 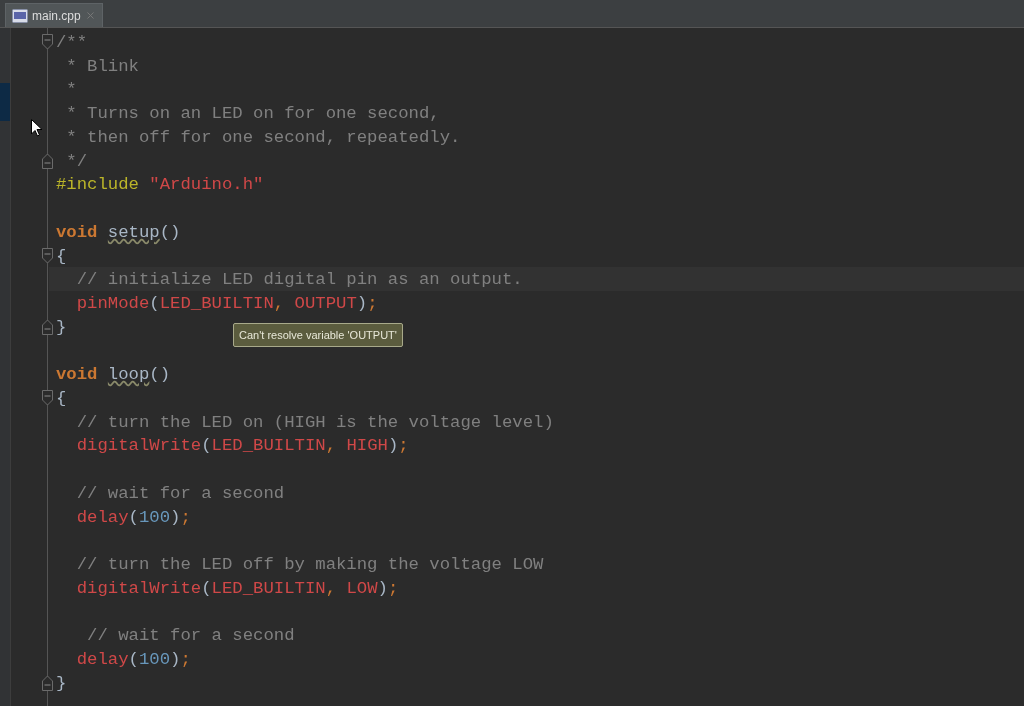 I want to click on code-line: pinMode(LED_BUILTIN, OUTPUT);, so click(x=226, y=304).